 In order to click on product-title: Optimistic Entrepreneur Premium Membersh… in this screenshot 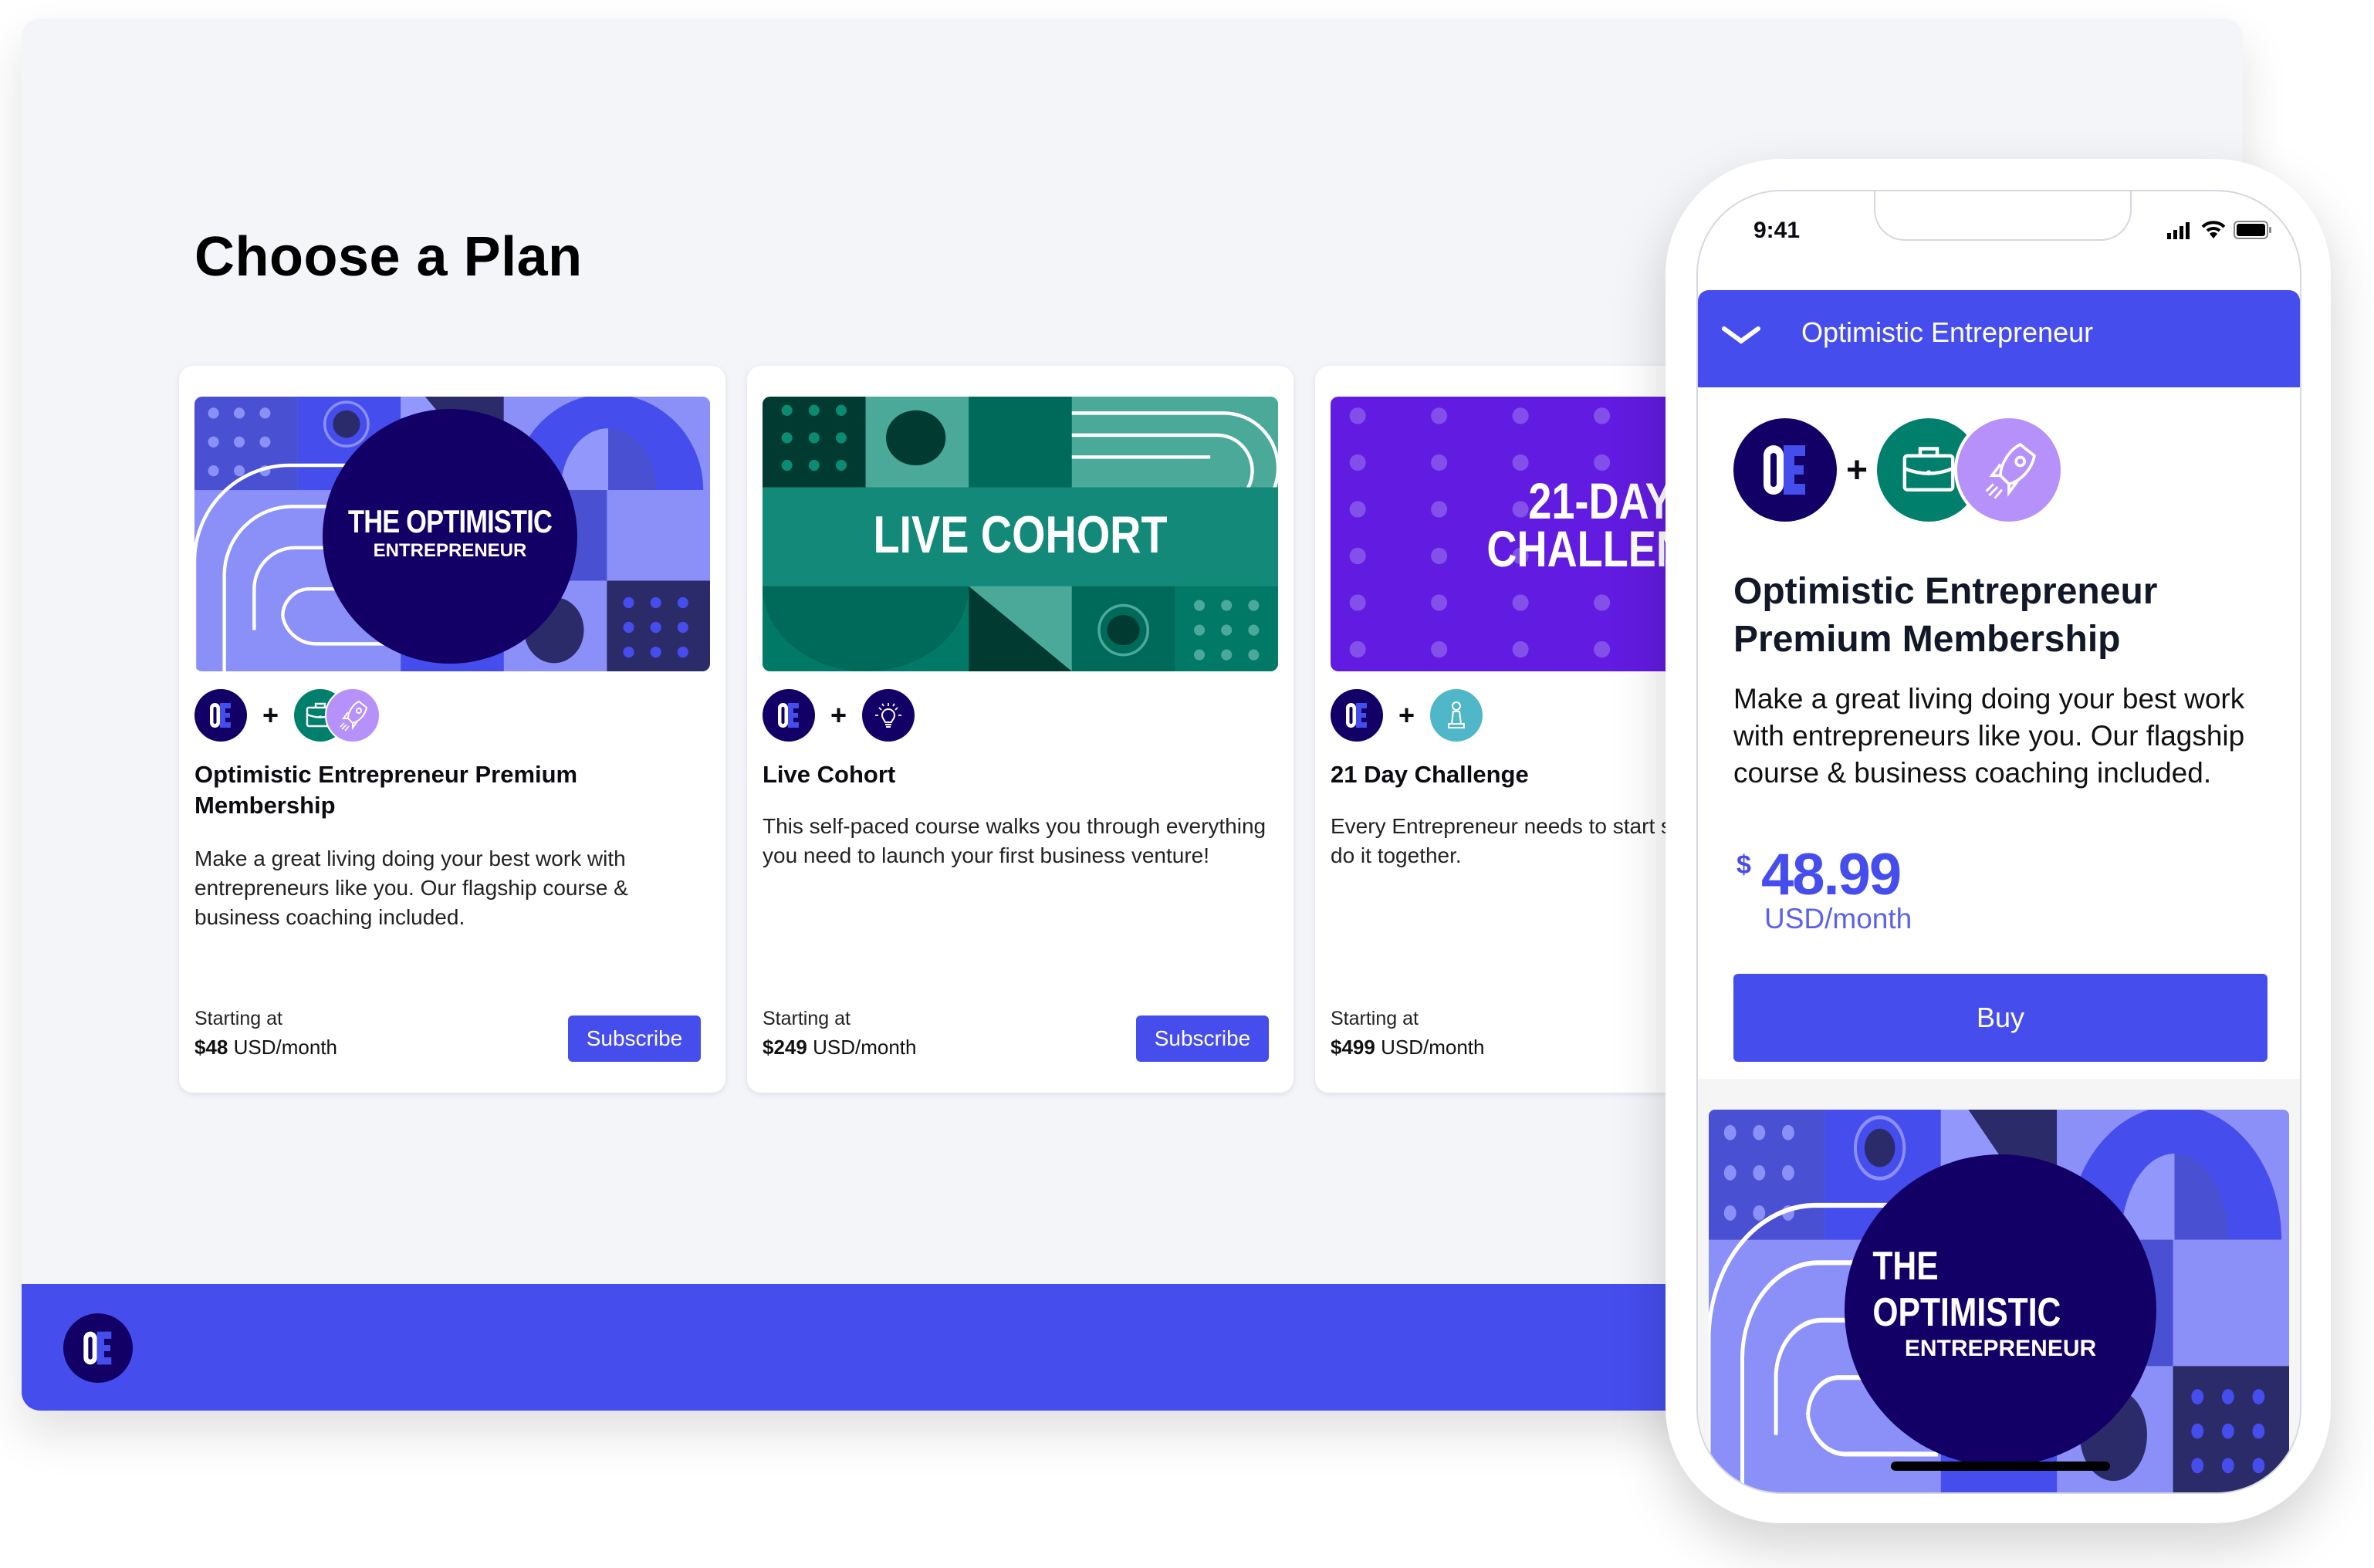, I will do `click(1945, 615)`.